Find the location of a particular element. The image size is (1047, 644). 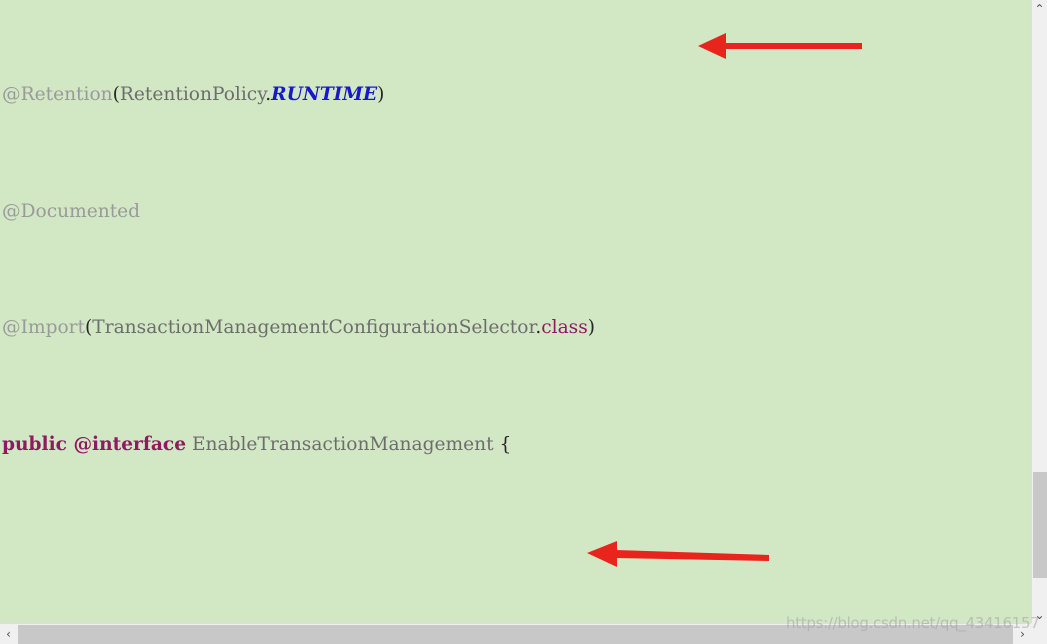

code-line-blank is located at coordinates (515, 537).